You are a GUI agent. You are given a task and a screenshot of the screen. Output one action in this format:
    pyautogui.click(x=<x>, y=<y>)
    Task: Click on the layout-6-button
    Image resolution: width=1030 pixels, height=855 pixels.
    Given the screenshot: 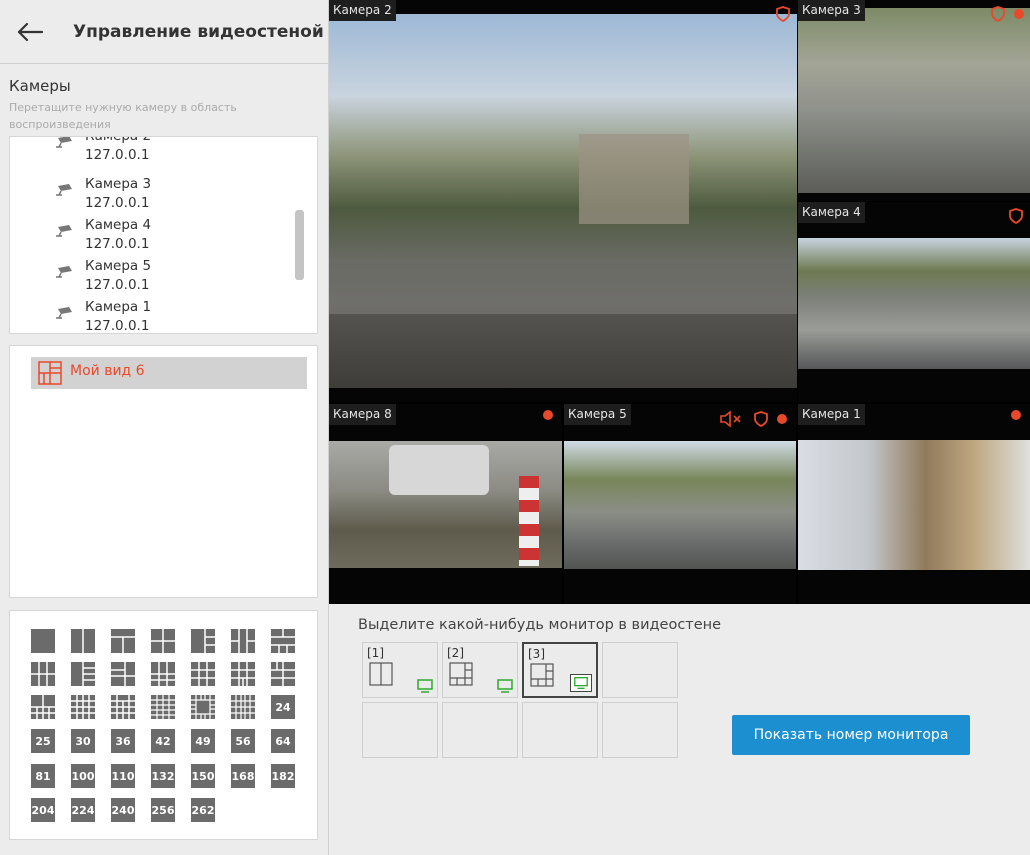 What is the action you would take?
    pyautogui.click(x=243, y=641)
    